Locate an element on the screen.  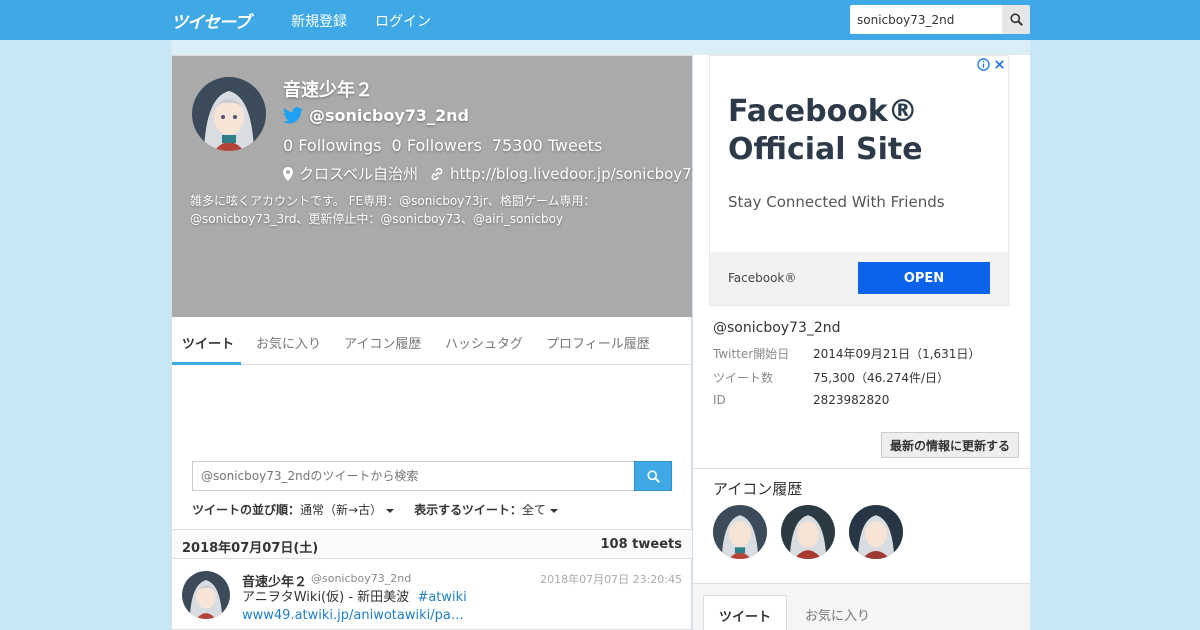
map-marker-icon is located at coordinates (288, 173).